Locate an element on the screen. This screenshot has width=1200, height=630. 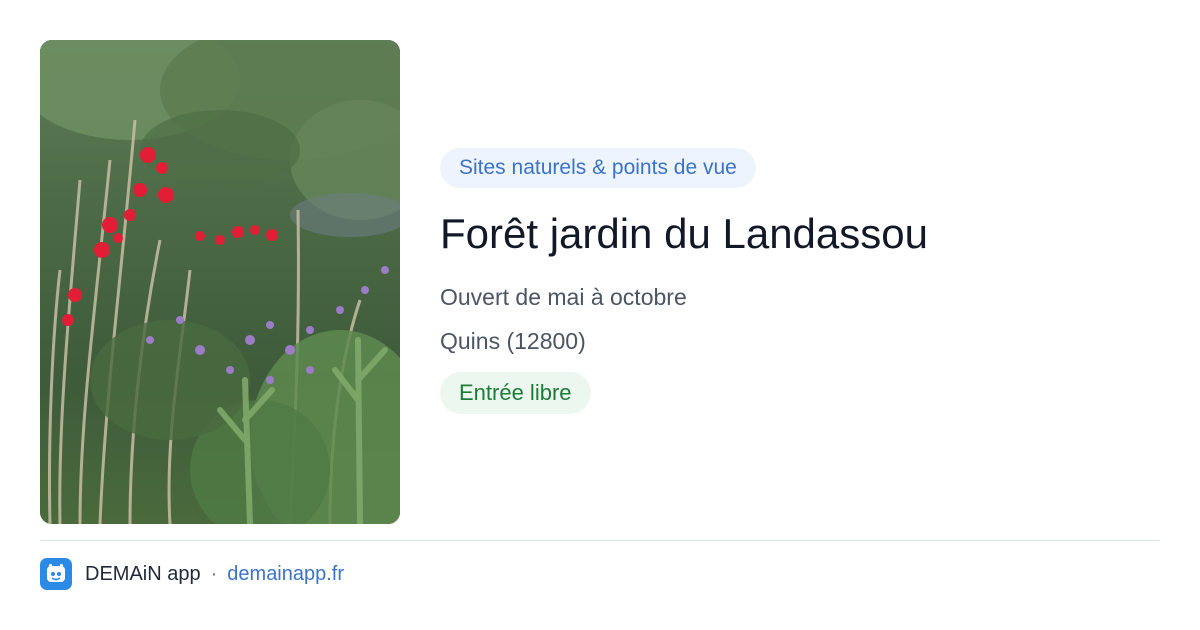
site-link: demainapp.fr is located at coordinates (285, 574).